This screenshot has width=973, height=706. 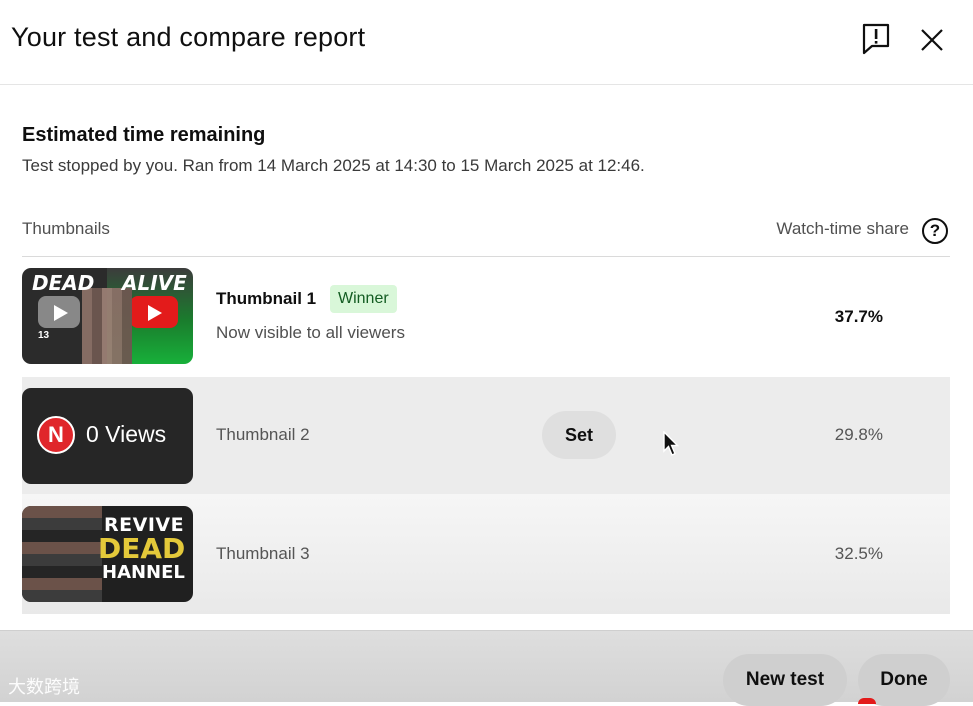 I want to click on n-logo-icon: N, so click(x=56, y=435).